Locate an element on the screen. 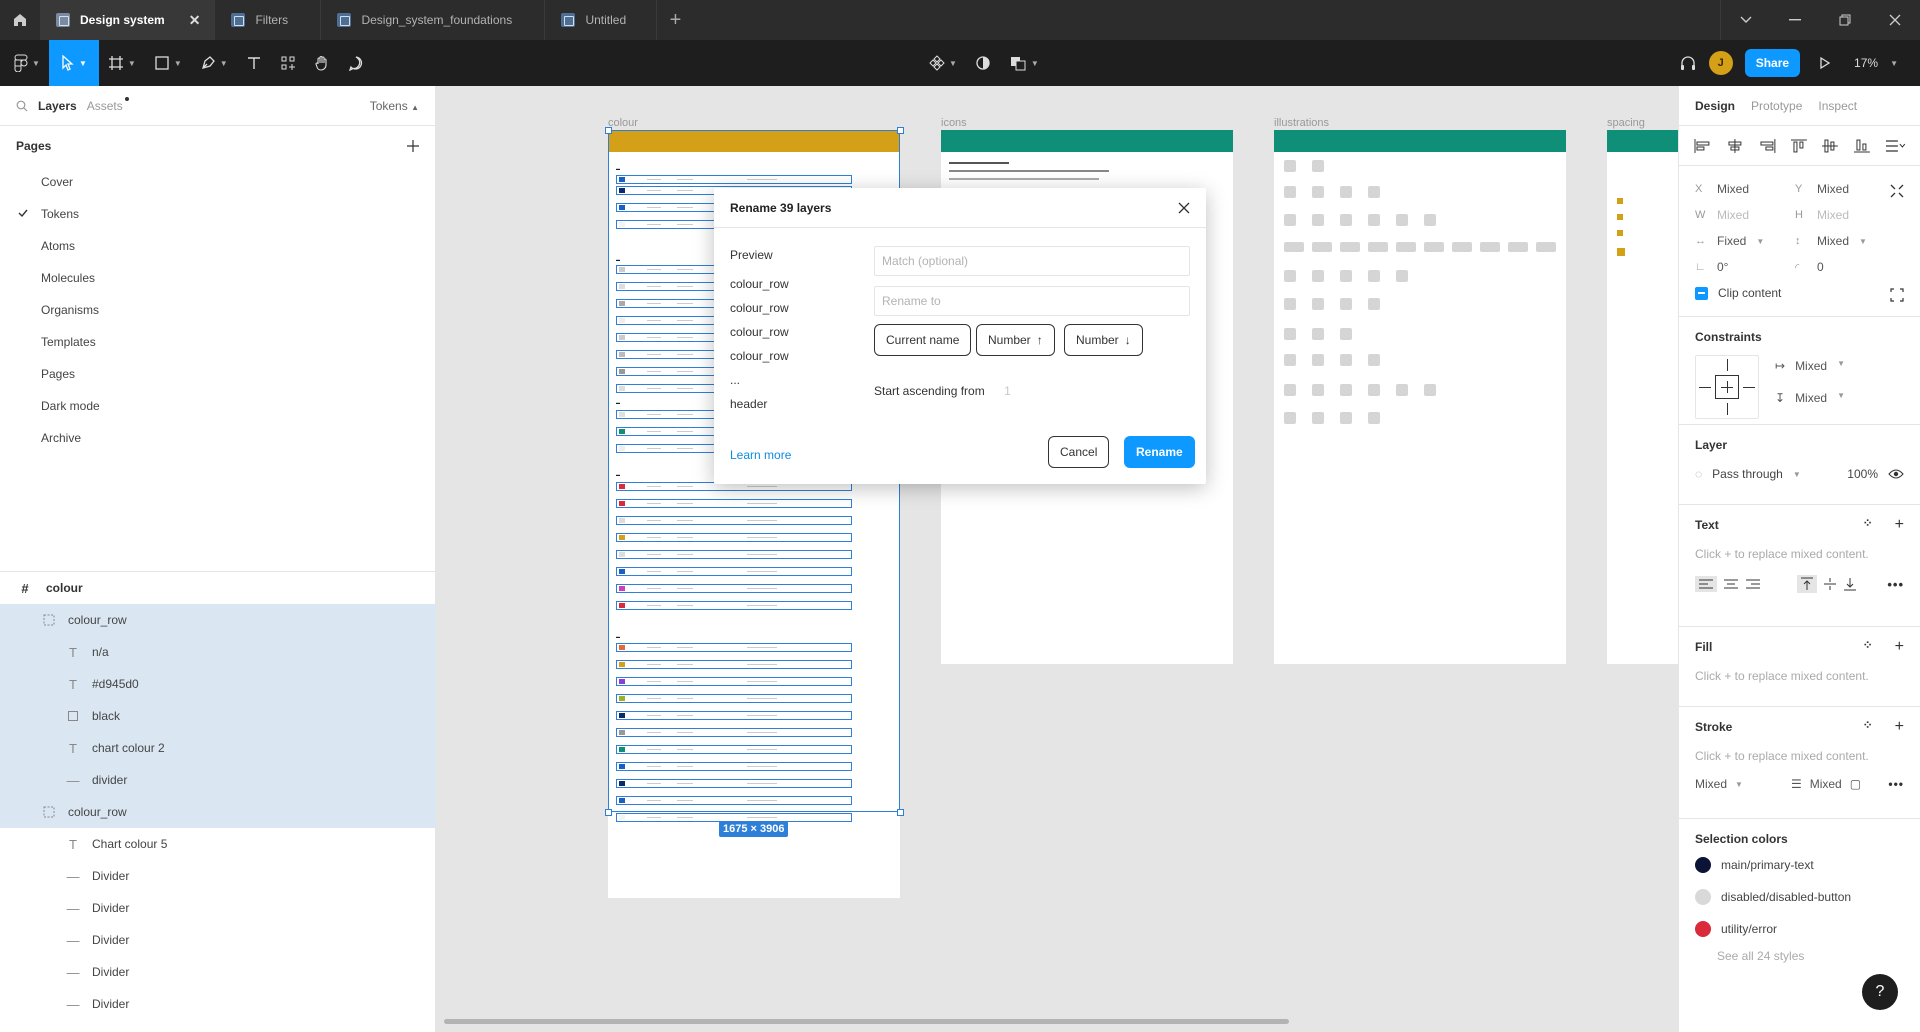  board-label-spacing: spacing is located at coordinates (1626, 123).